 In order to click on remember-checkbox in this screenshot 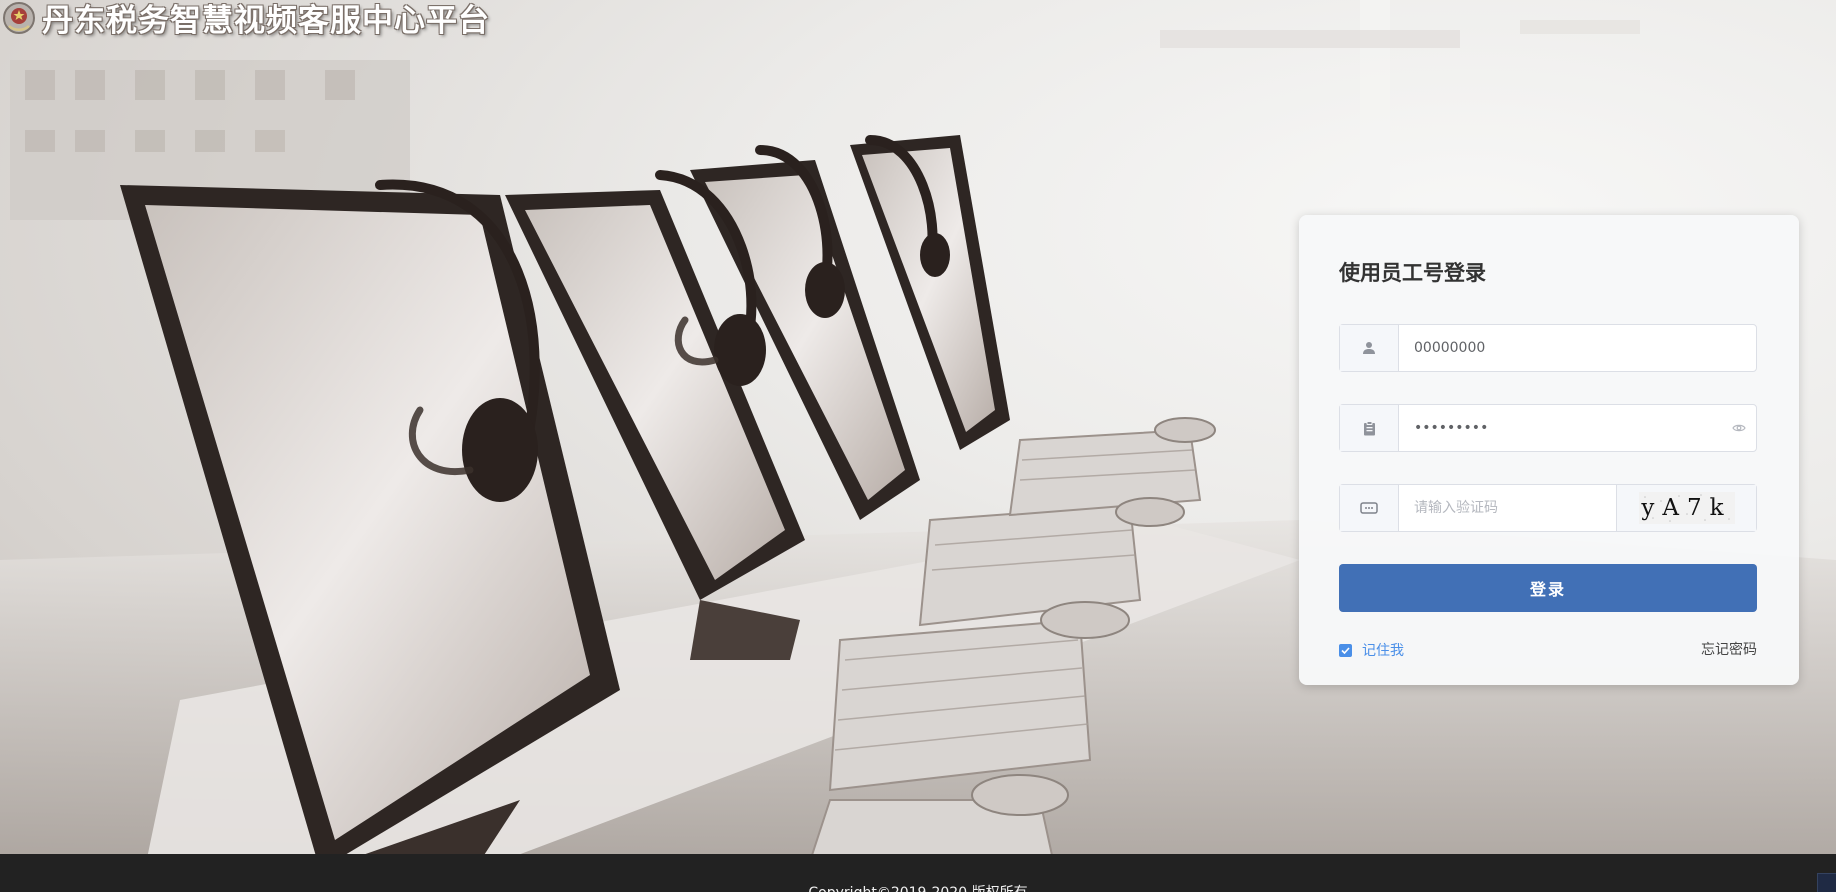, I will do `click(1345, 650)`.